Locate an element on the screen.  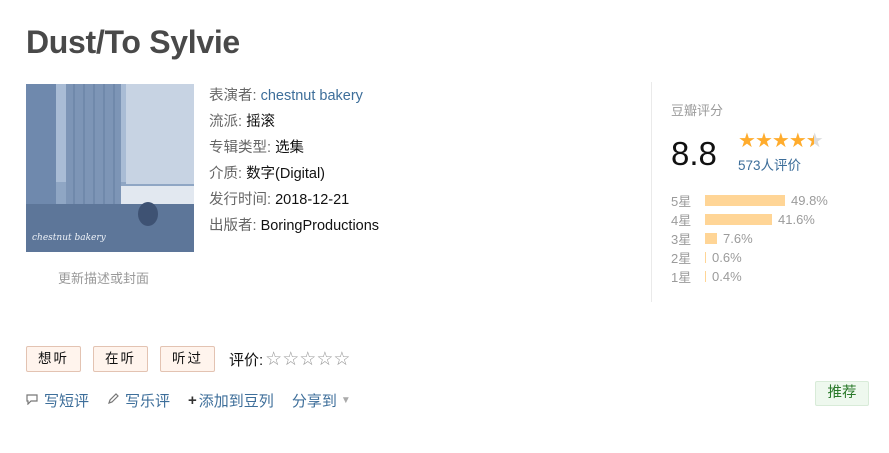
action-bar: 想听 在听 听过 评价: ☆☆☆☆☆ is located at coordinates (188, 359).